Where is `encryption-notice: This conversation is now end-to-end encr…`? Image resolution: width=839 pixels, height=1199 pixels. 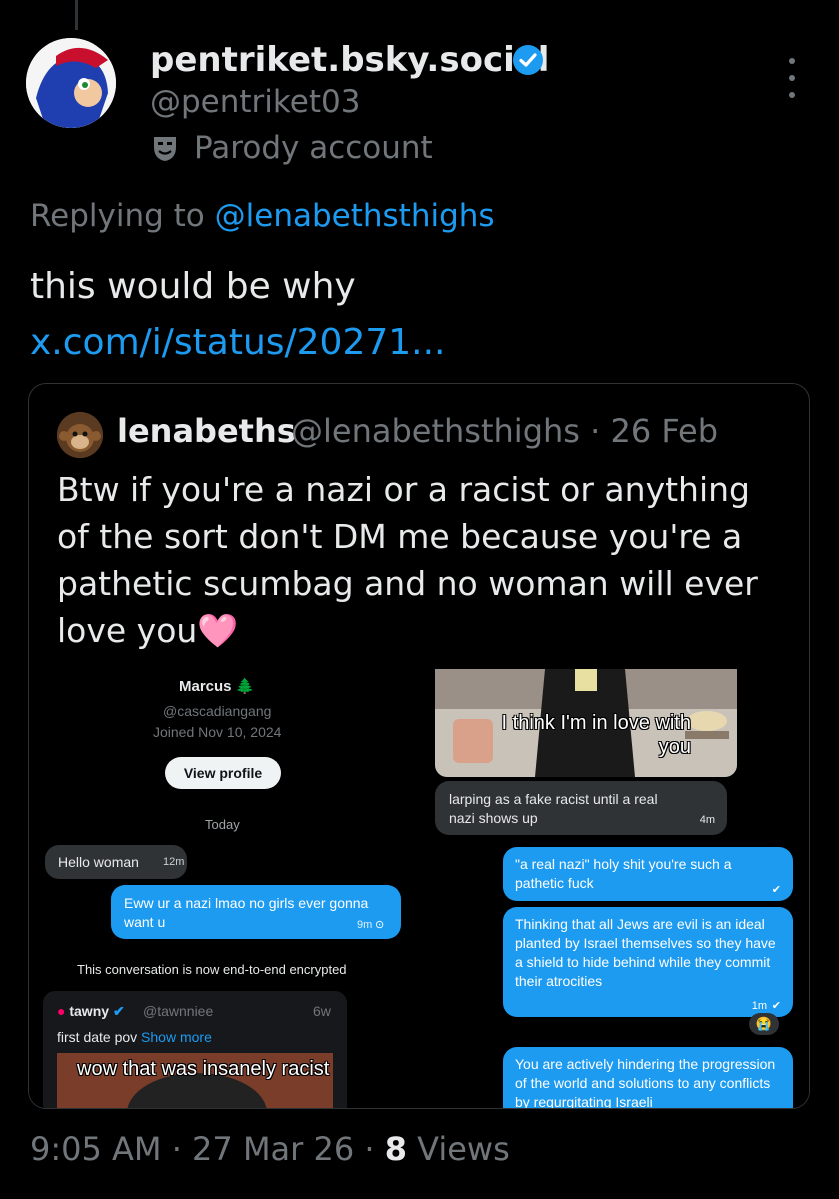 encryption-notice: This conversation is now end-to-end encr… is located at coordinates (212, 969).